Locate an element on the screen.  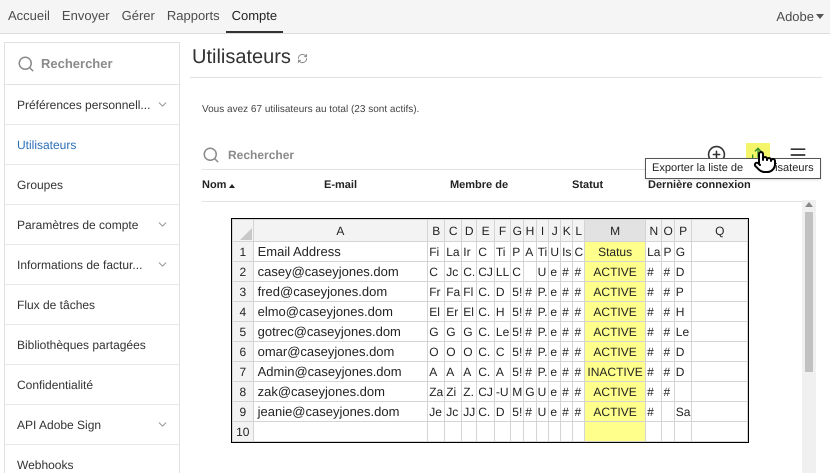
refresh-icon is located at coordinates (302, 58).